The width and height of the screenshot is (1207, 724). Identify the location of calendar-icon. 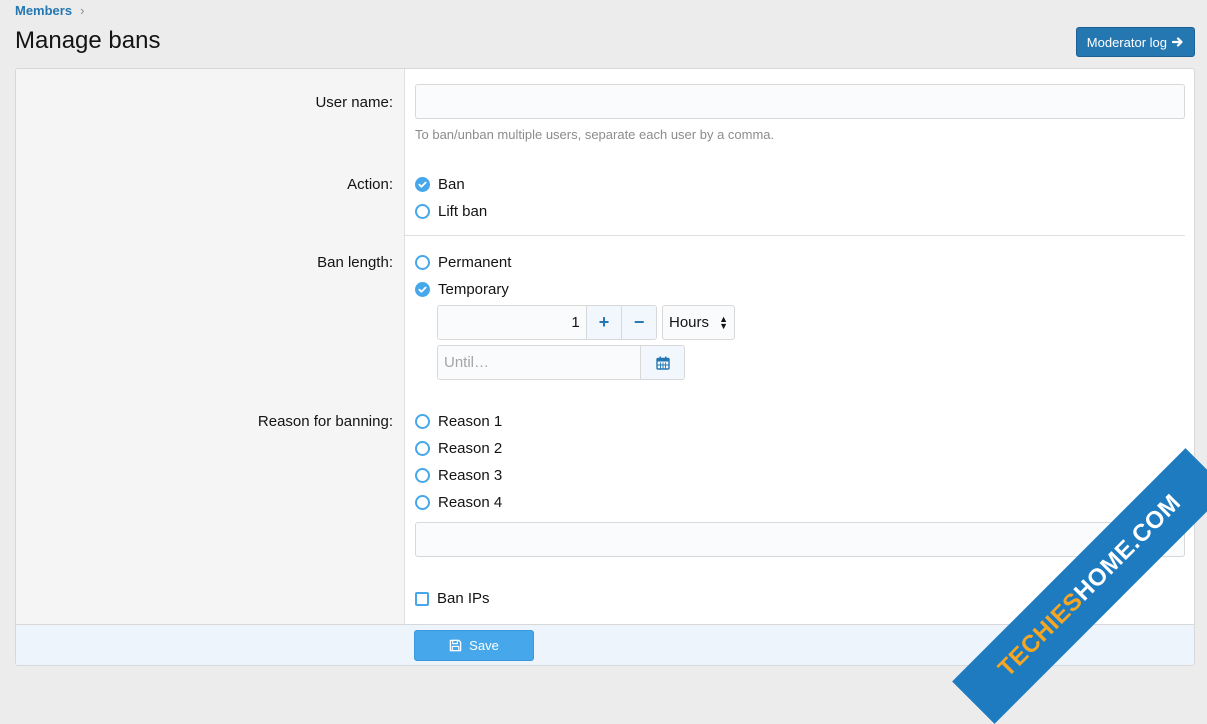
(662, 363).